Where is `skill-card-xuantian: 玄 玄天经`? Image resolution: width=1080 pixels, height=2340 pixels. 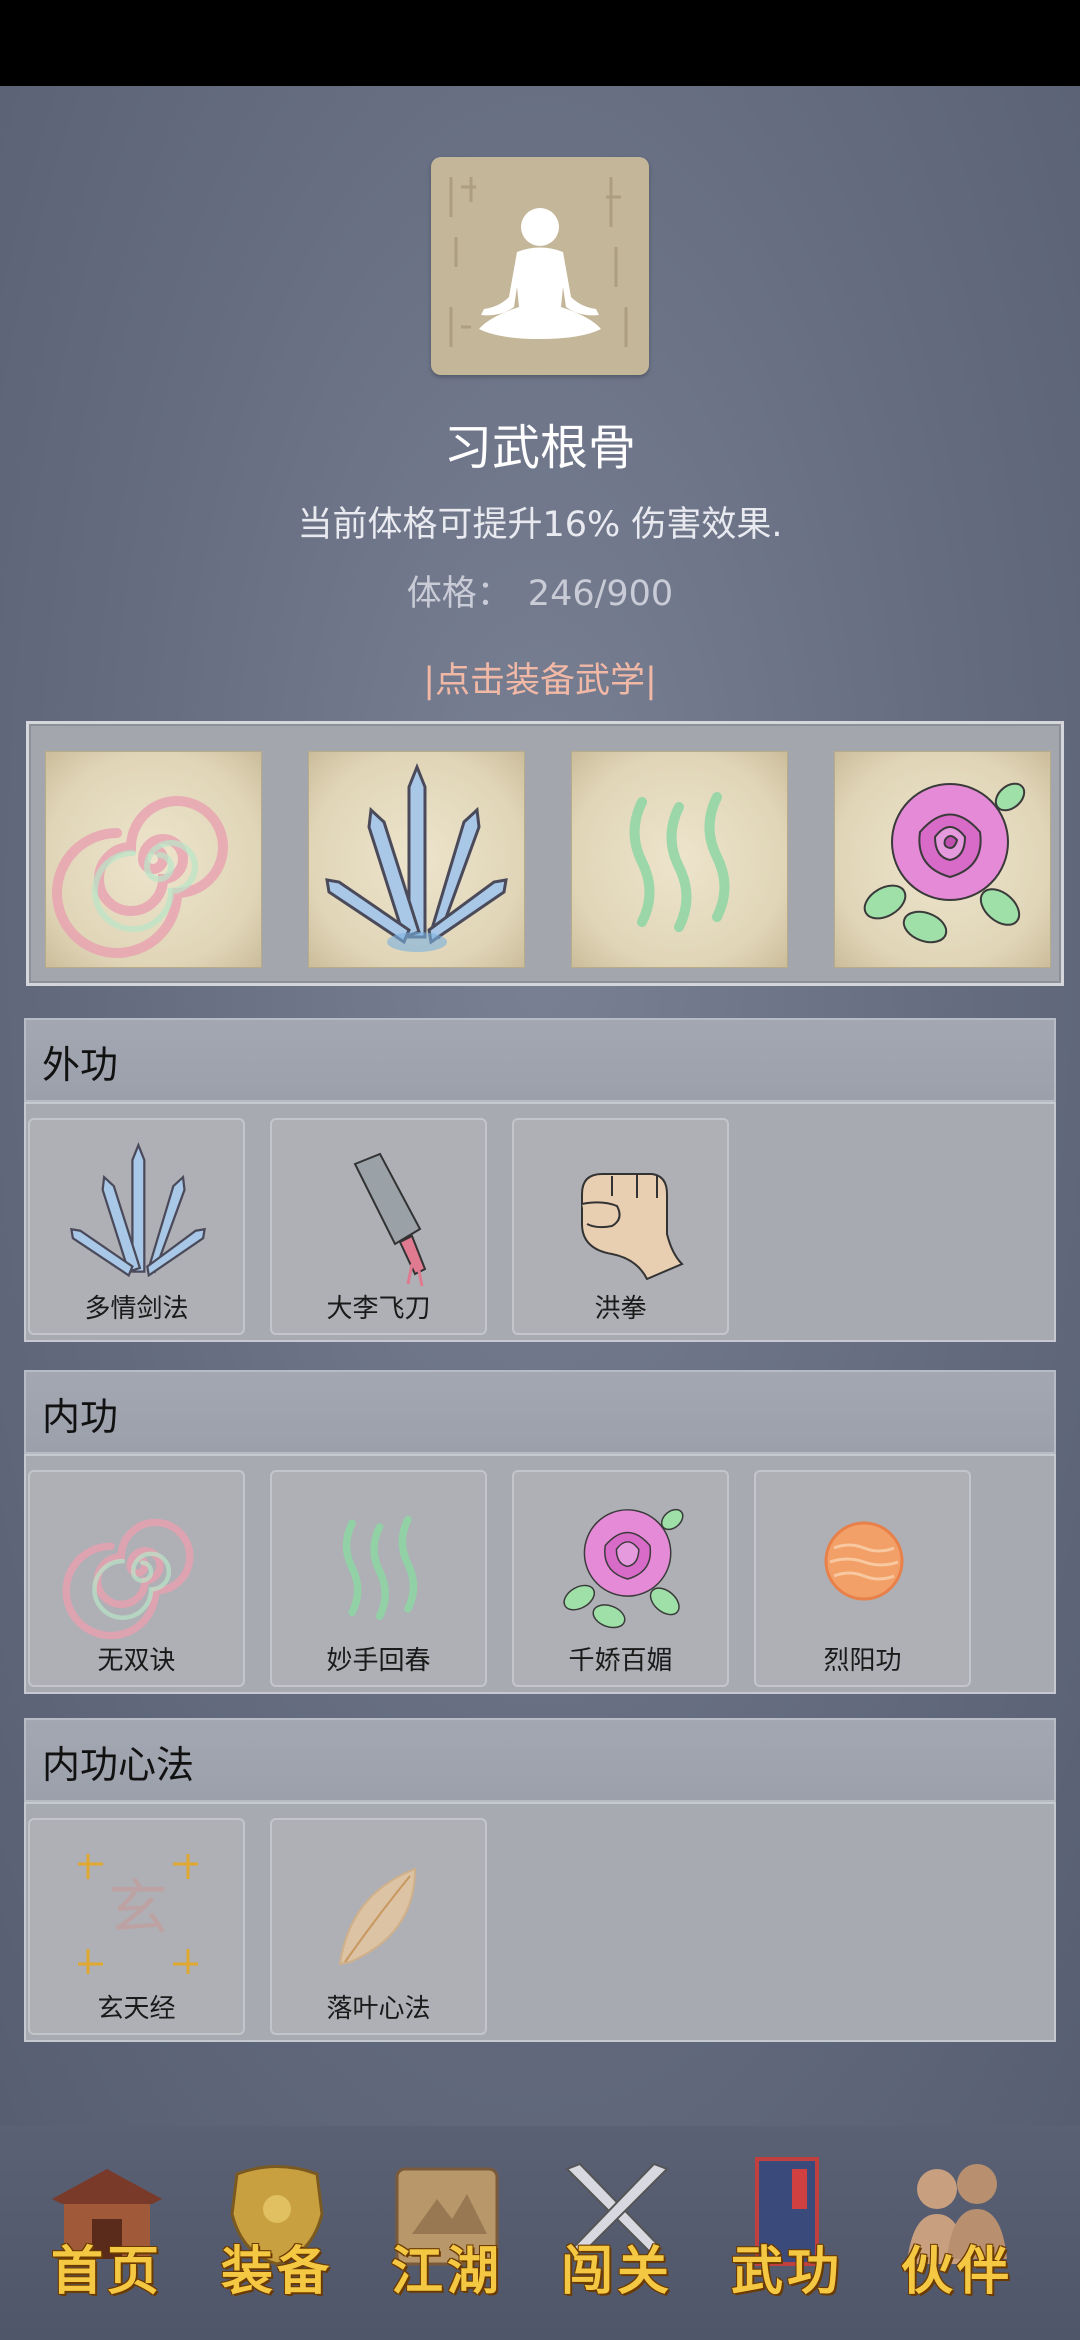 skill-card-xuantian: 玄 玄天经 is located at coordinates (136, 1926).